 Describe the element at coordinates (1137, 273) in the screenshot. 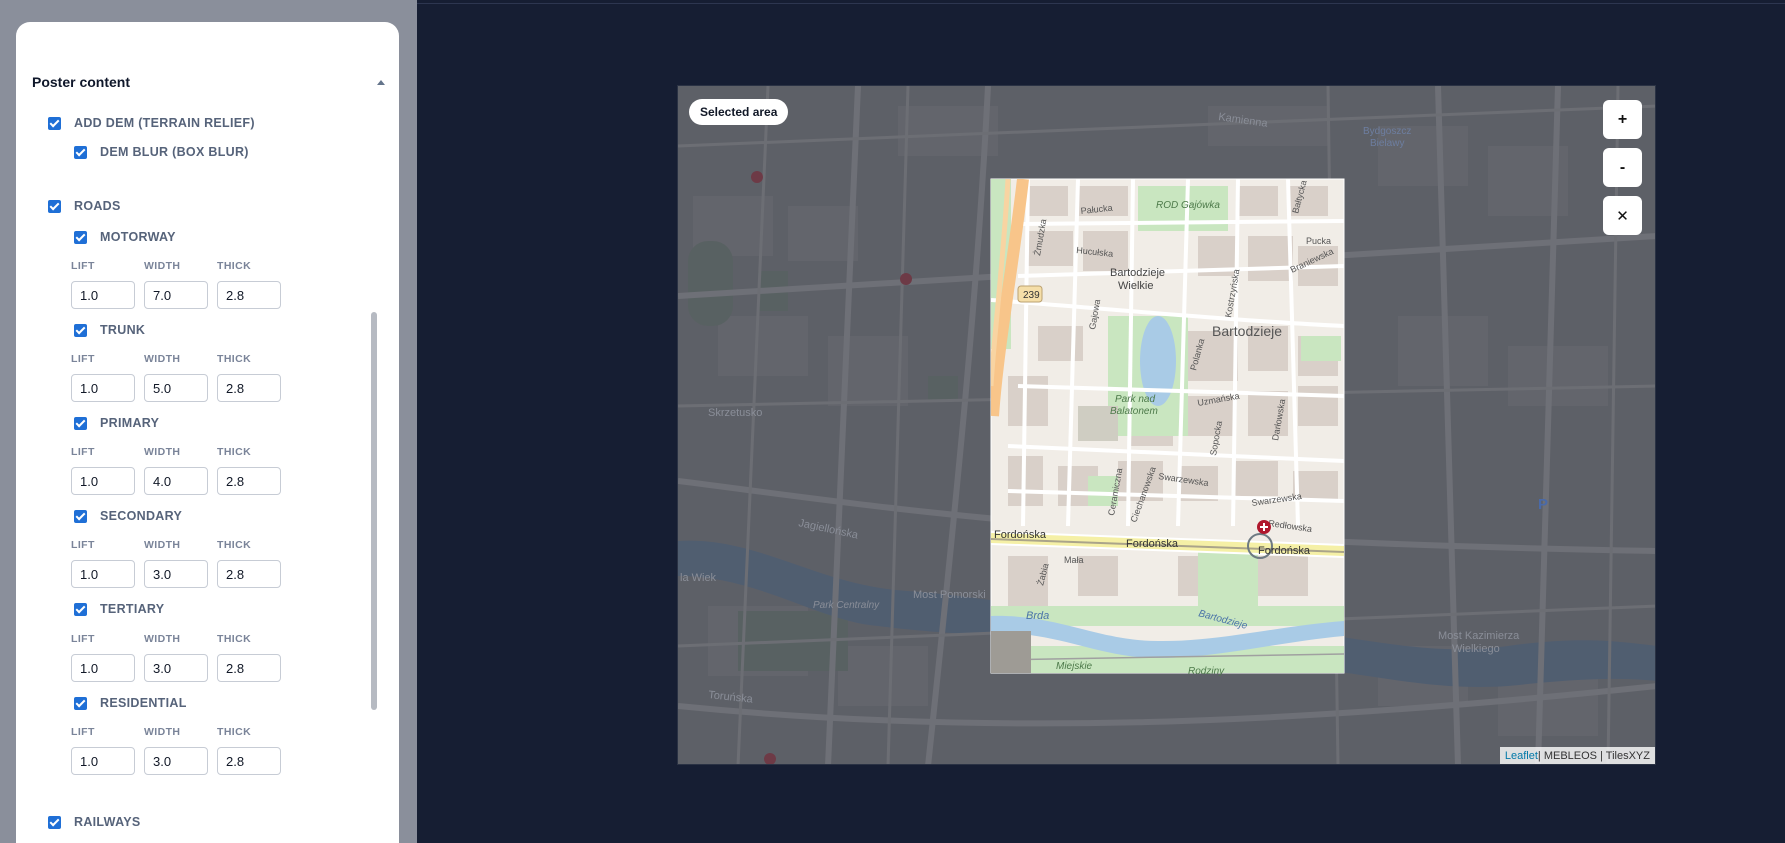

I see `map-label-bartodzieje-wielkie-1: Bartodzieje` at that location.